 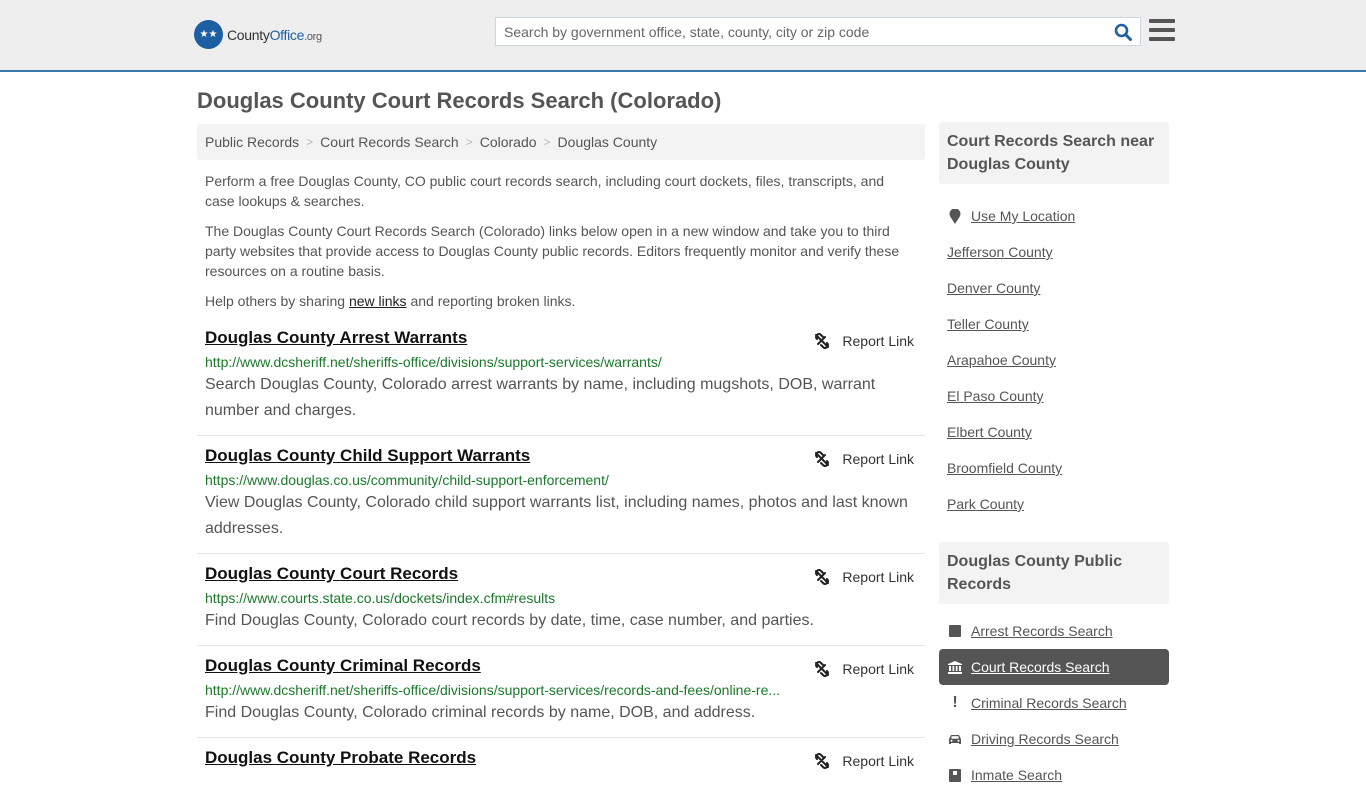 I want to click on county-link: Elbert County, so click(x=989, y=432).